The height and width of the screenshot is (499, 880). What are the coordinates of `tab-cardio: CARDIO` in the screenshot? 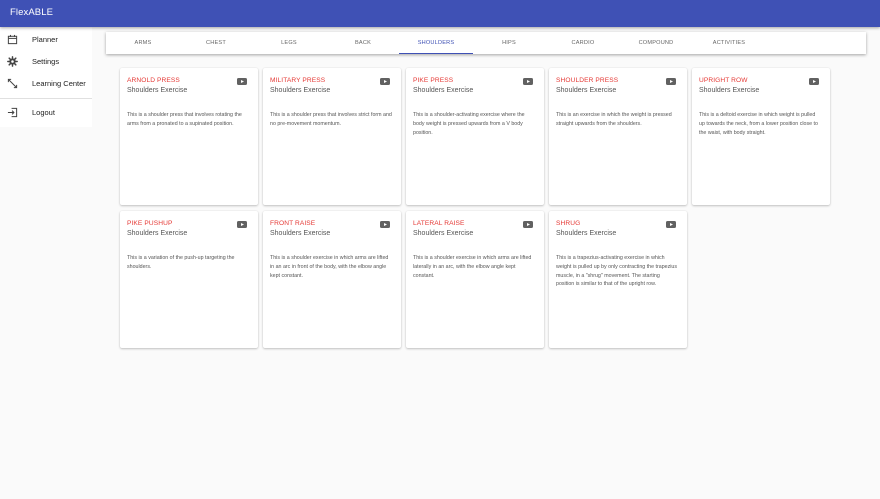 It's located at (583, 43).